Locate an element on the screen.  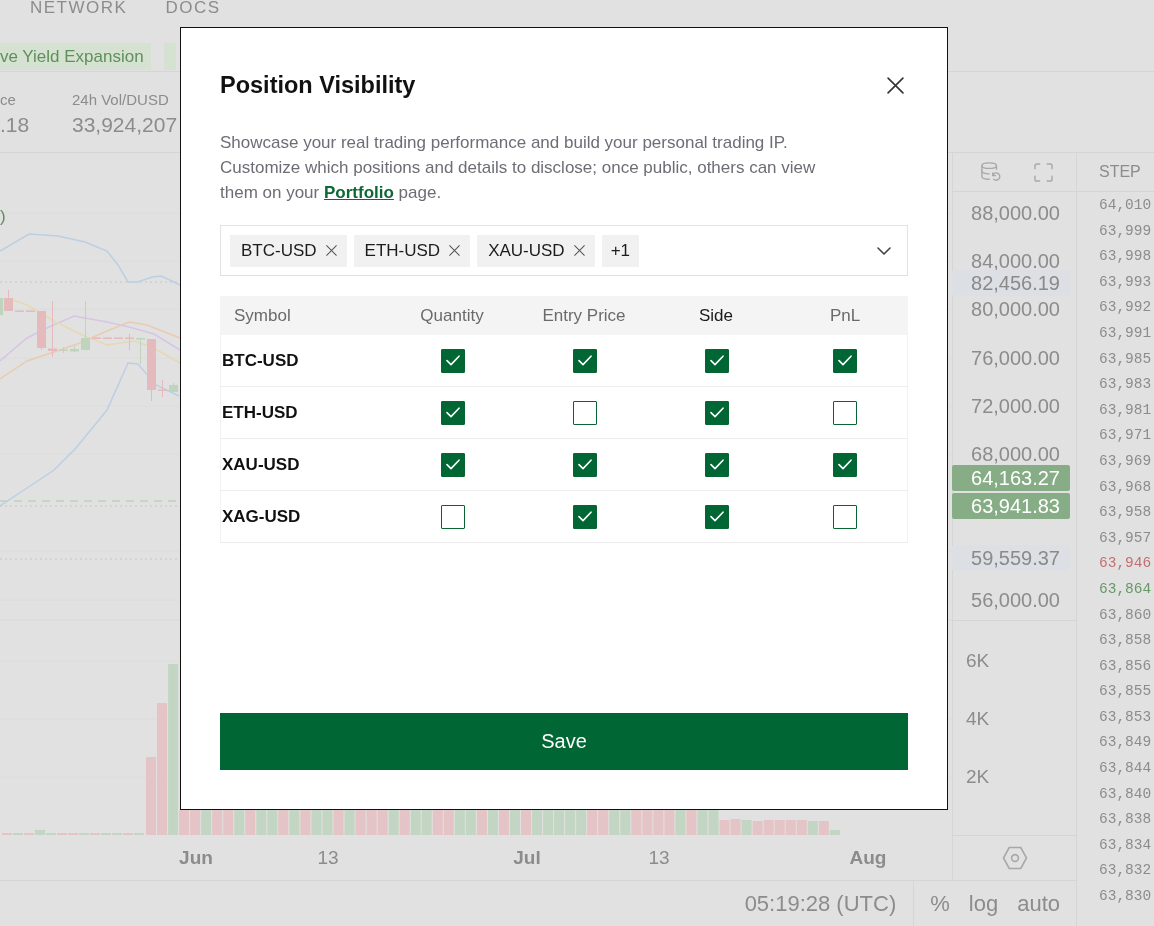
order-price: 63,983 is located at coordinates (1125, 385).